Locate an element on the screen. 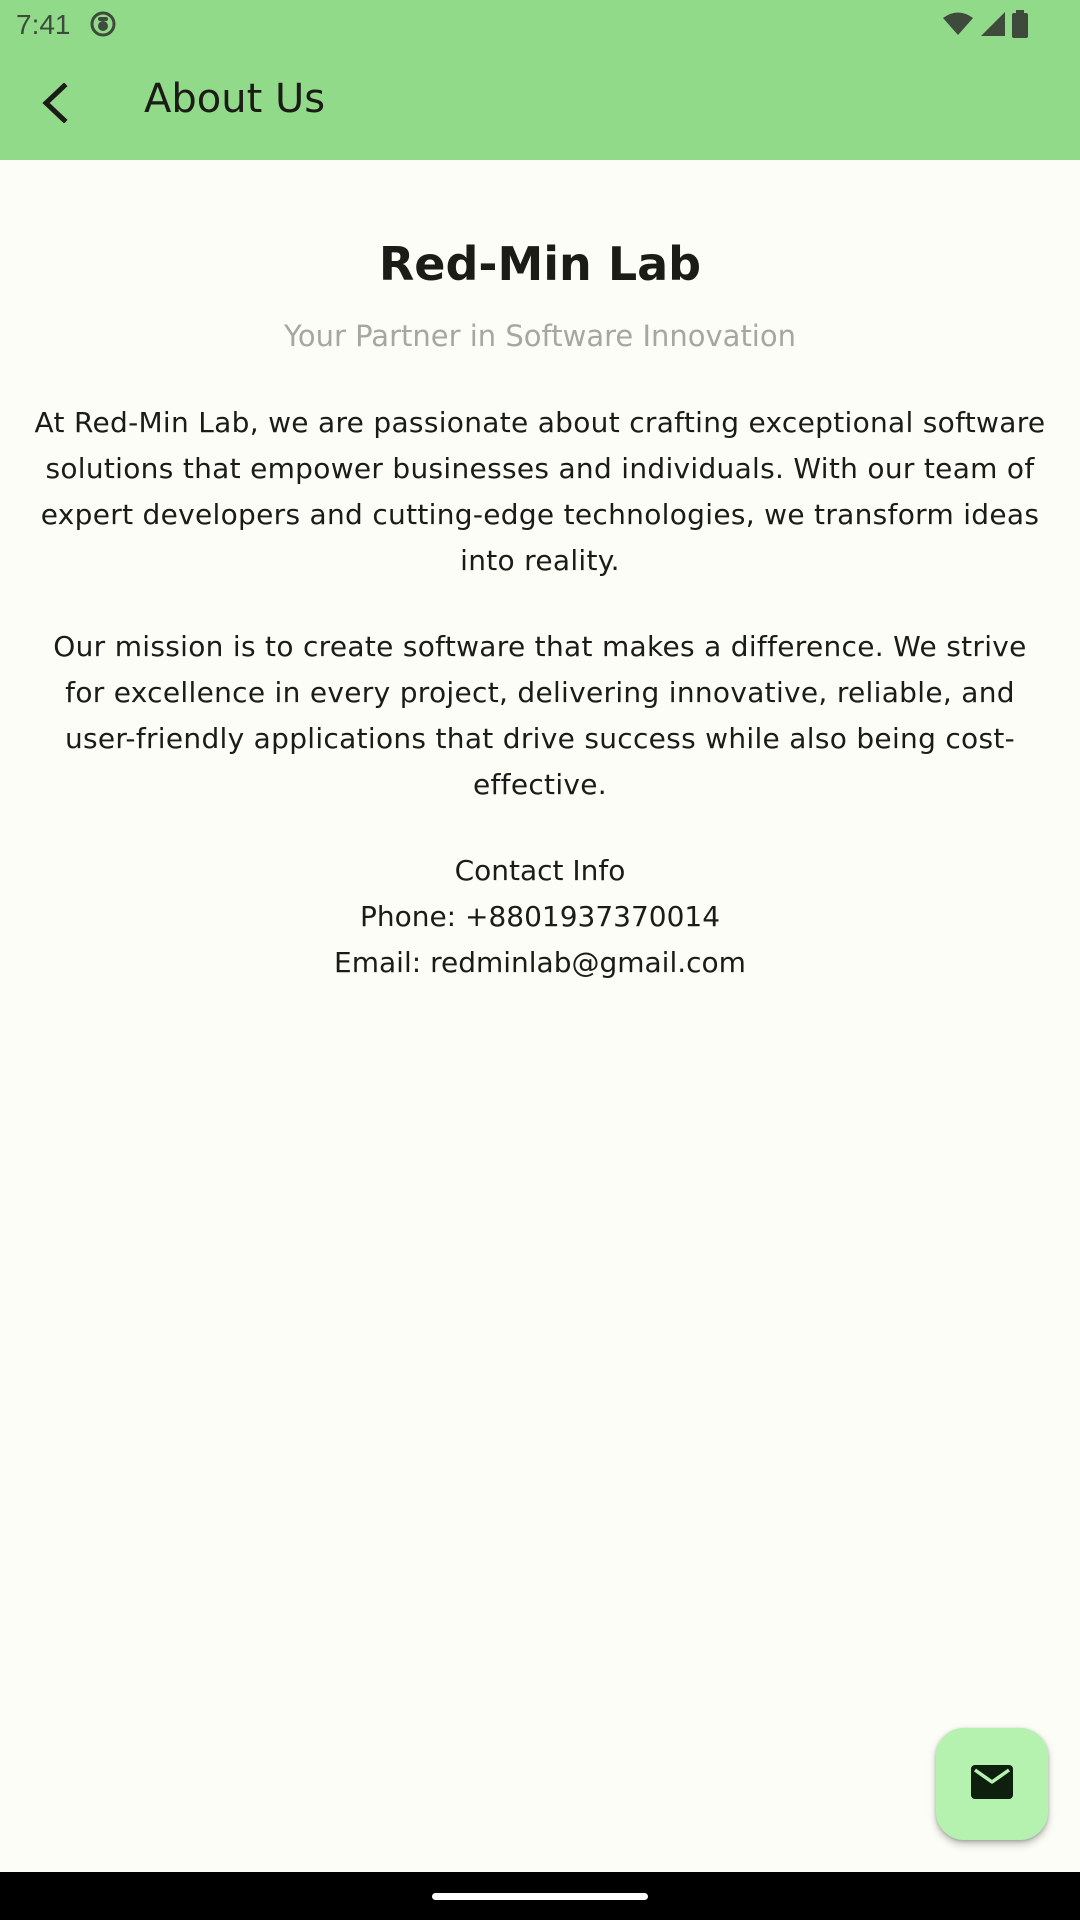  system-navigation-bar is located at coordinates (540, 1896).